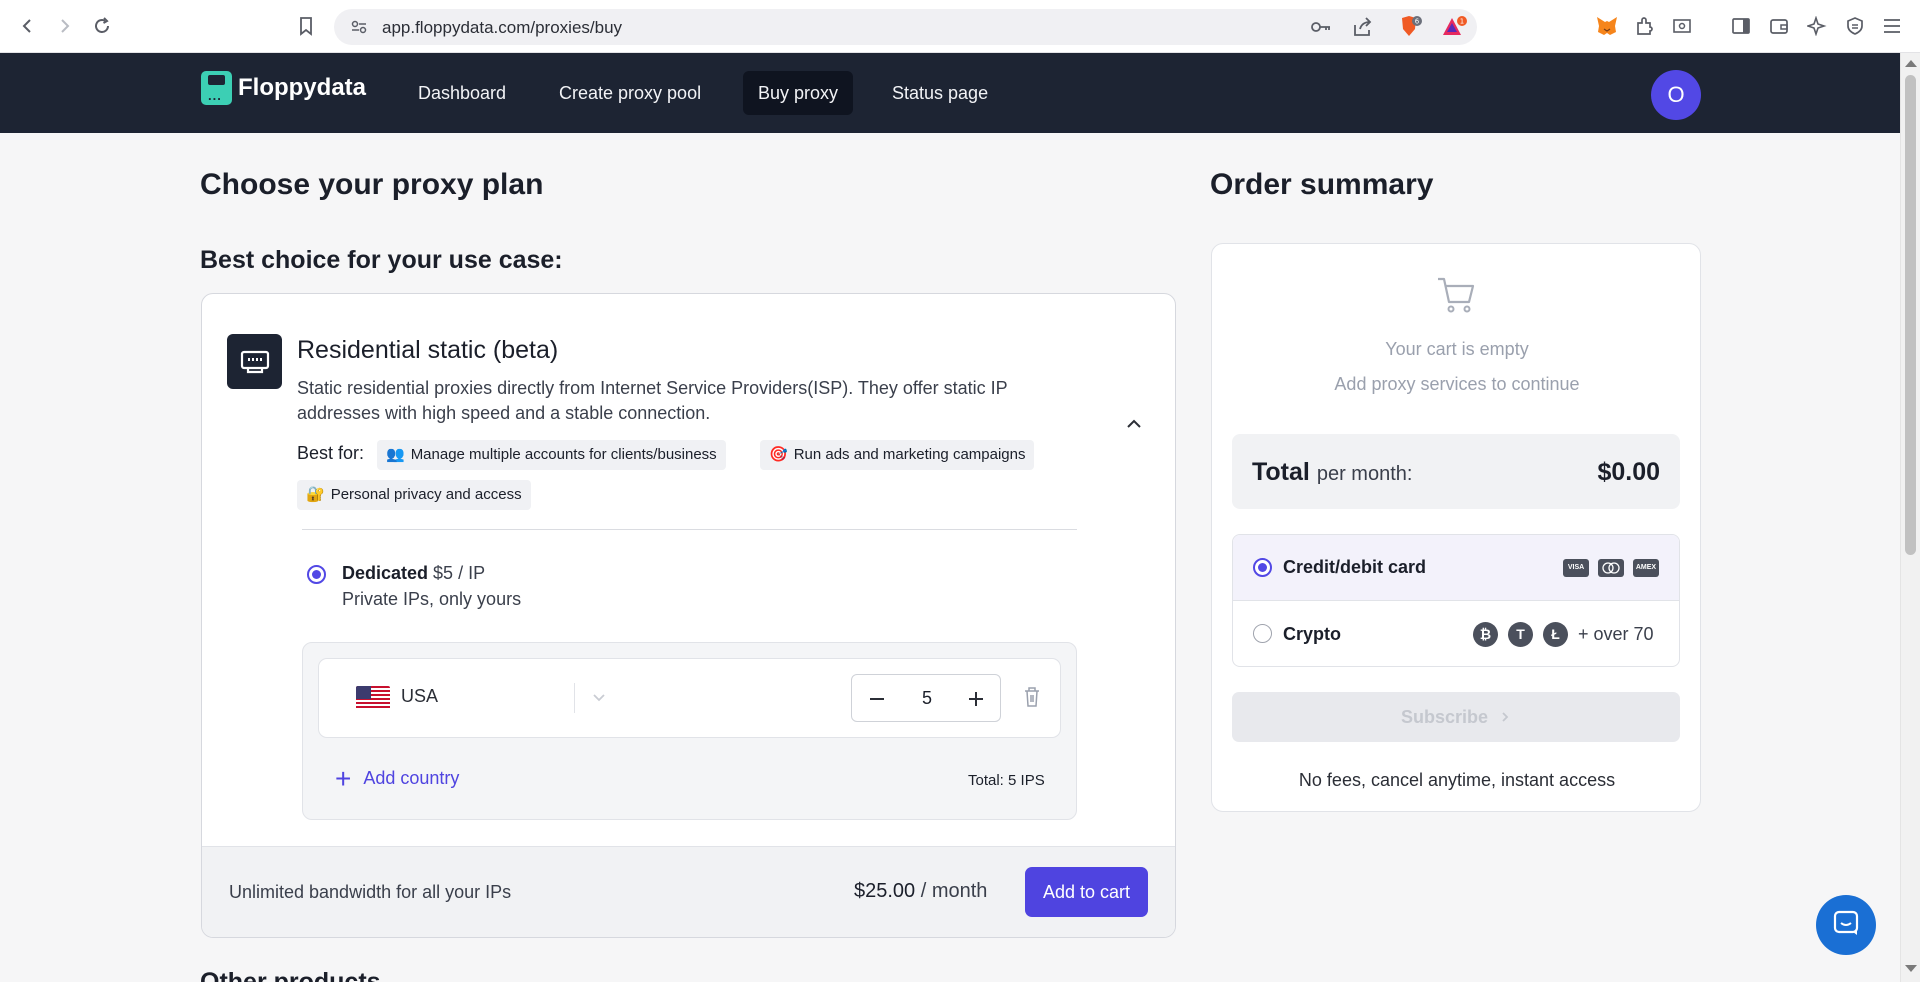  Describe the element at coordinates (689, 529) in the screenshot. I see `divider` at that location.